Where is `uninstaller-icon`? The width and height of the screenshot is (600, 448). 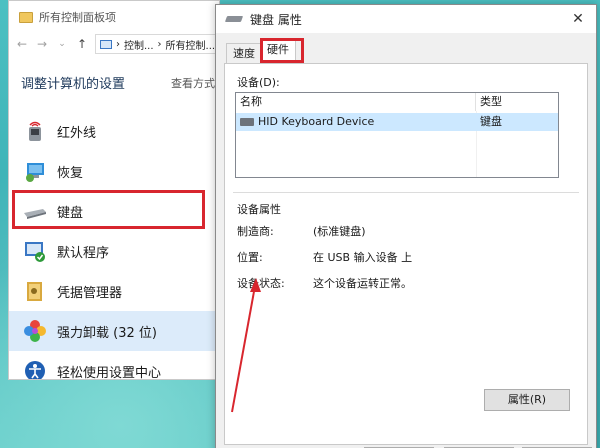 uninstaller-icon is located at coordinates (35, 331).